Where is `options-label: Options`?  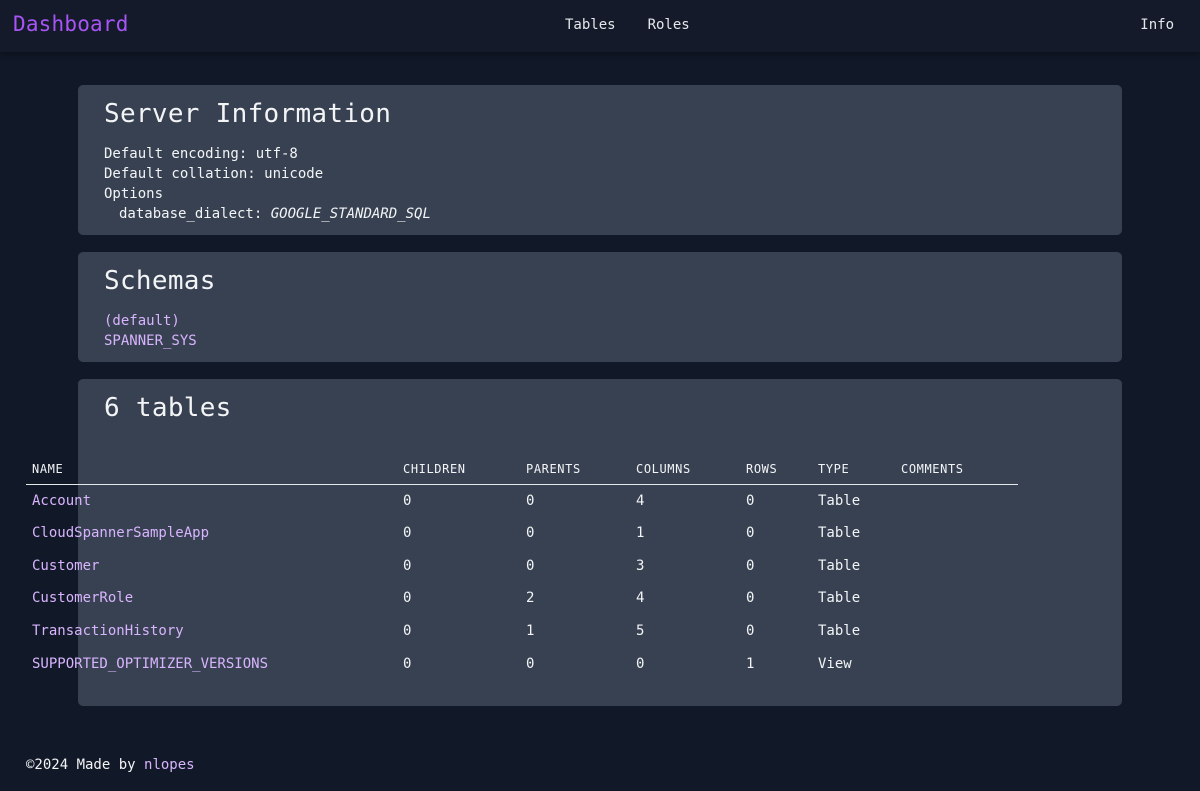
options-label: Options is located at coordinates (134, 194).